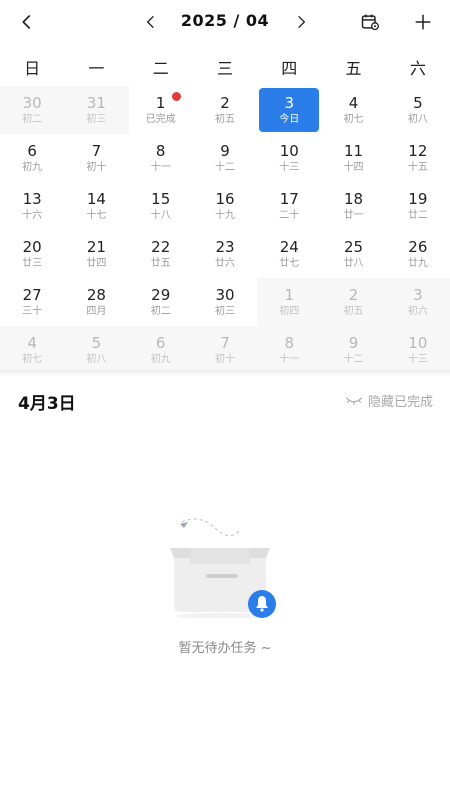 This screenshot has height=800, width=450. I want to click on lunar-label: 廿九, so click(417, 263).